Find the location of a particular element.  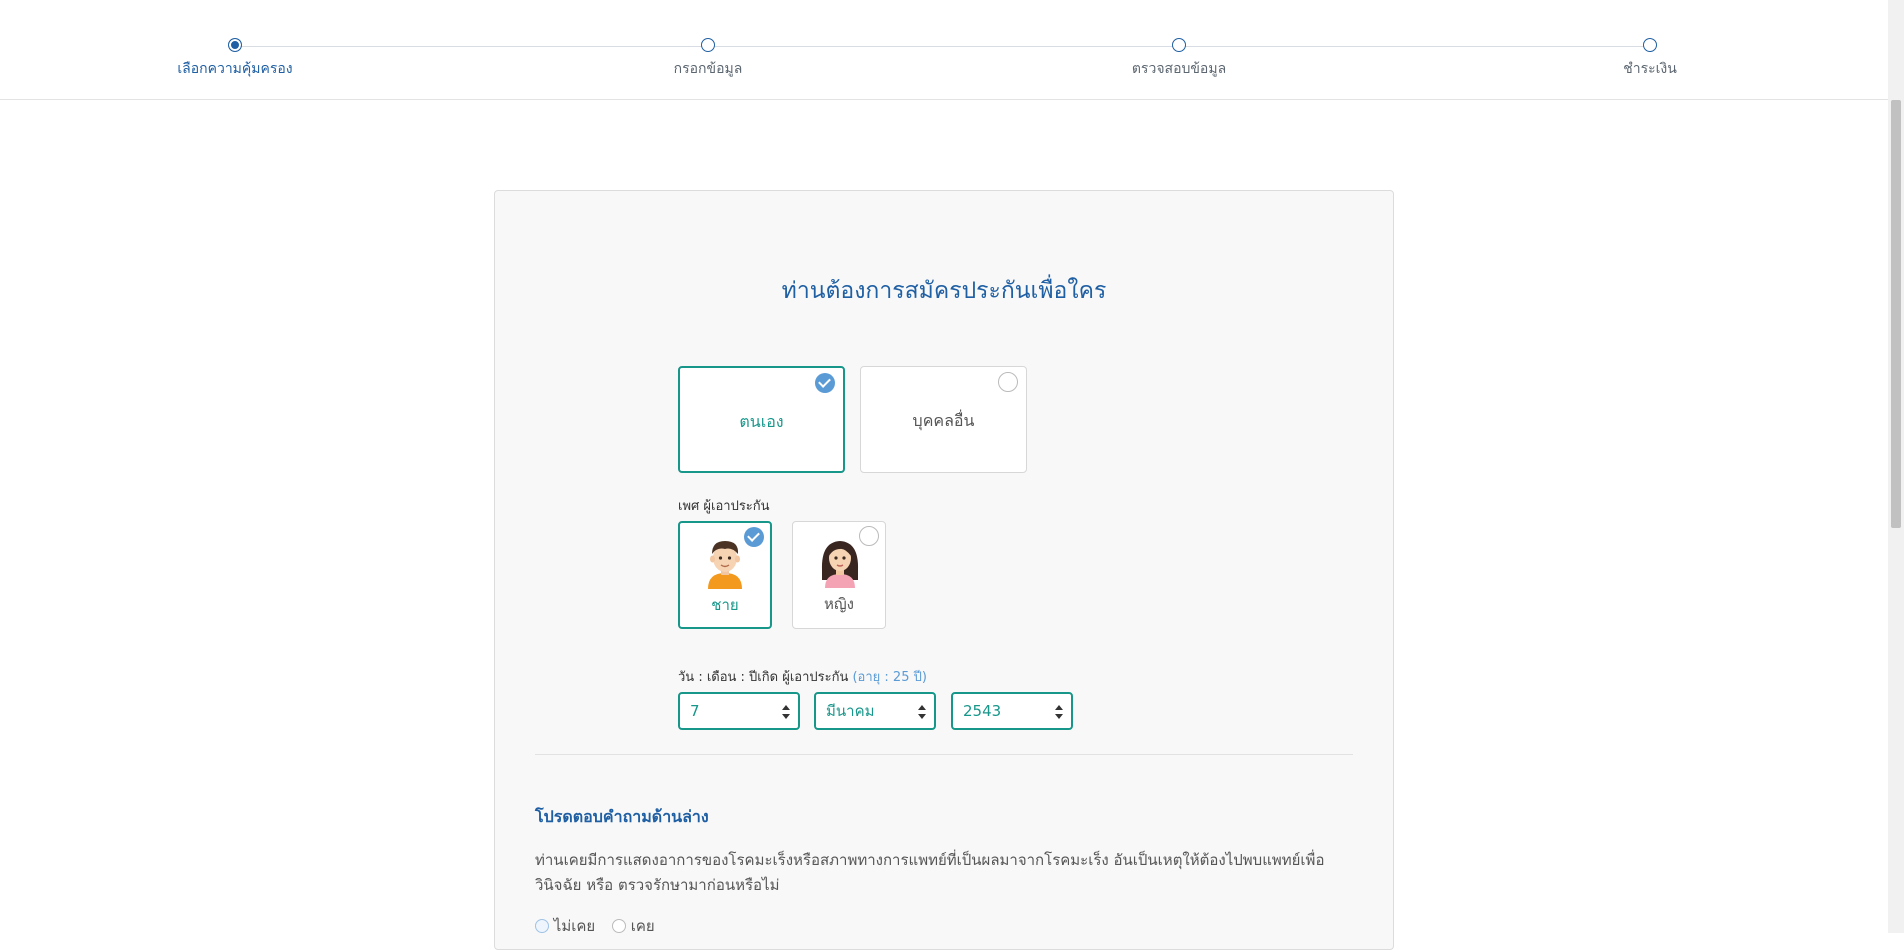

page-scrollbar is located at coordinates (1896, 466).